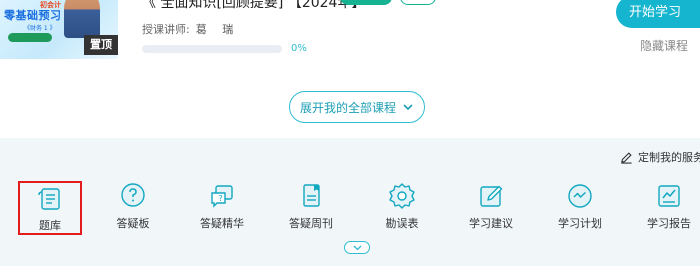 This screenshot has width=700, height=266. What do you see at coordinates (402, 223) in the screenshot?
I see `service-label: 勘误表` at bounding box center [402, 223].